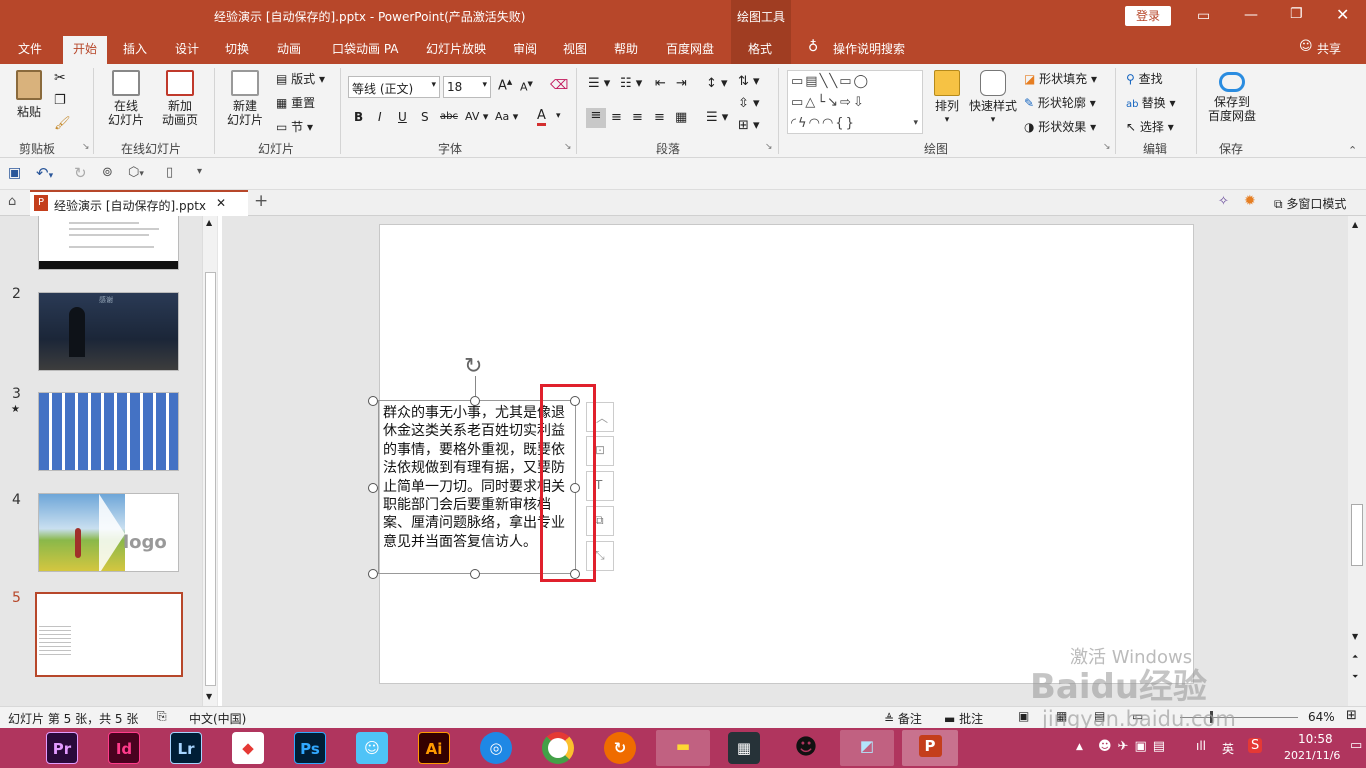  I want to click on shape-effects-button: ◑ 形状效果 ▾, so click(1060, 126).